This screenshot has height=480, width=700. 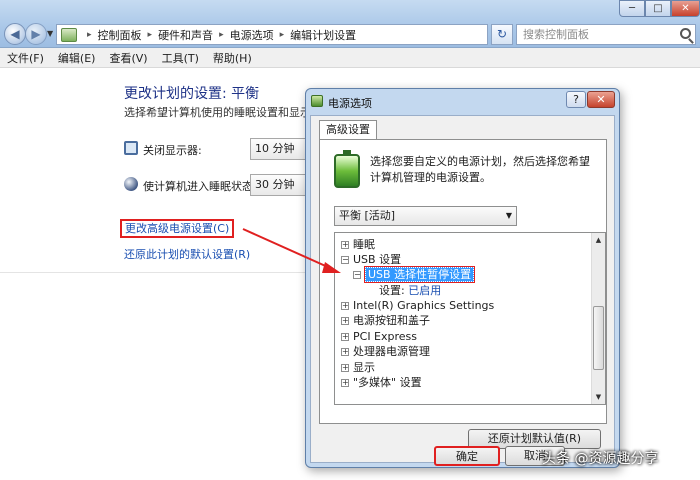 I want to click on tree-item-sleep: + 睡眠, so click(x=358, y=244).